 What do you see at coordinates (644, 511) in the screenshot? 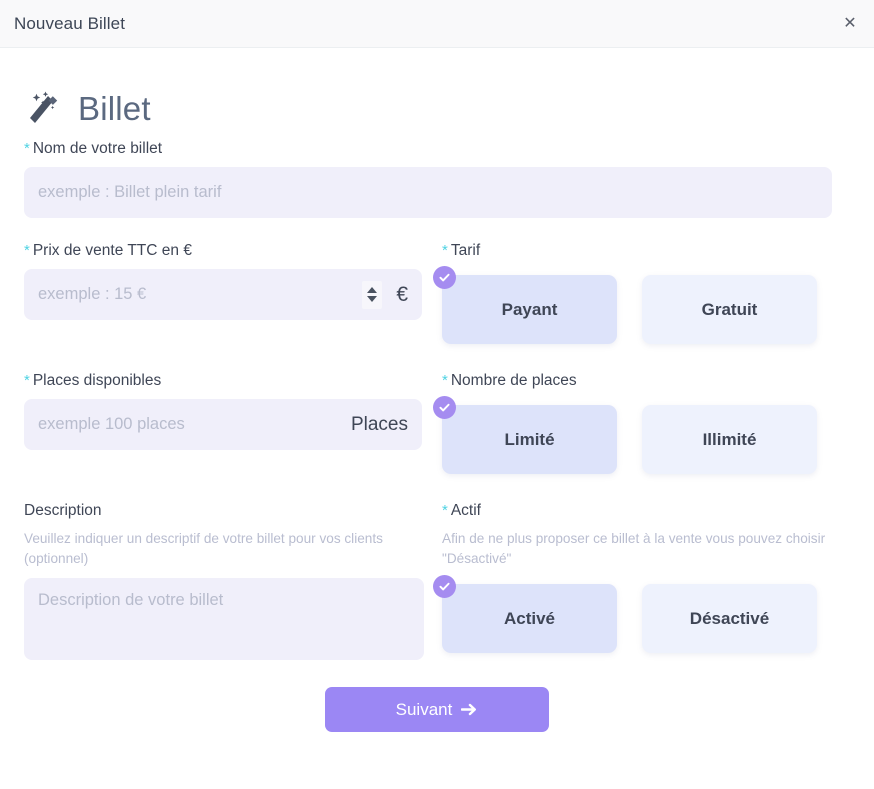
I see `label-actif: * Actif` at bounding box center [644, 511].